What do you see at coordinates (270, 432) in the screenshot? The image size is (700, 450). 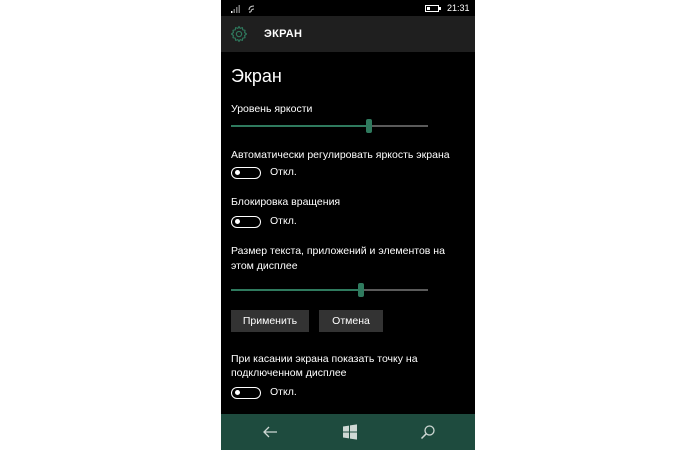 I see `back-icon` at bounding box center [270, 432].